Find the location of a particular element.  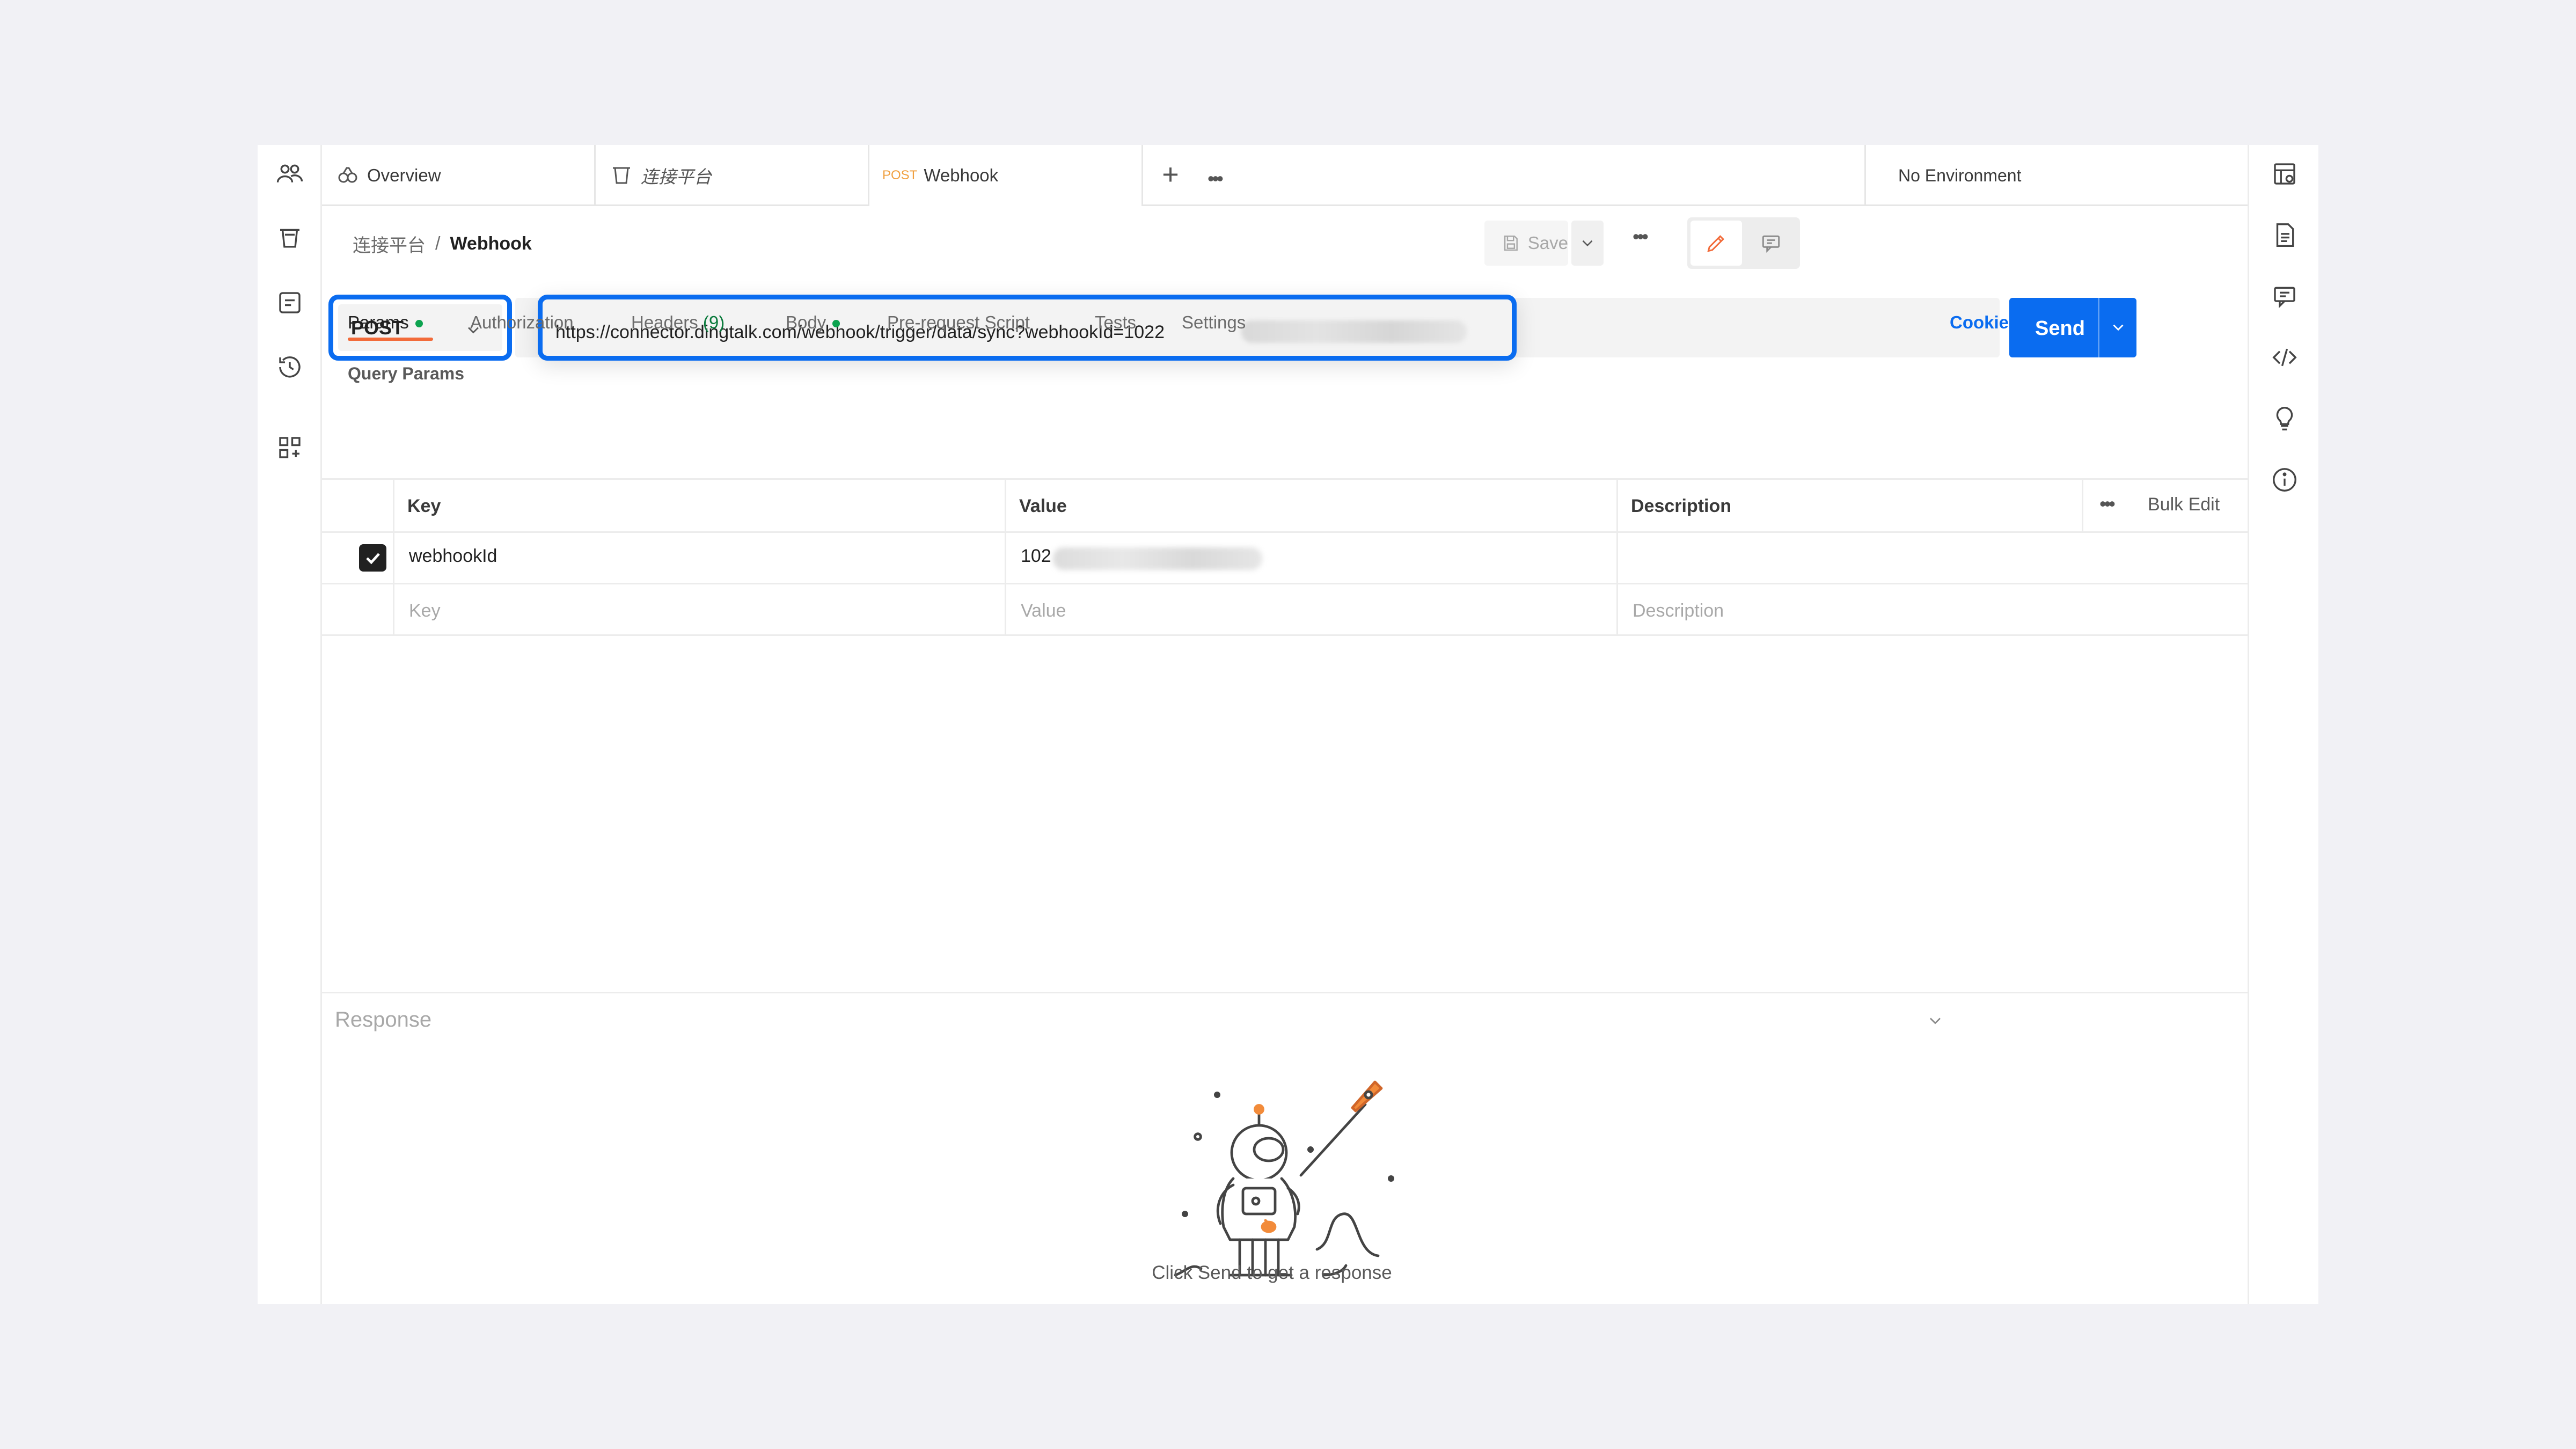

cookies-link: Cookies is located at coordinates (1984, 322).